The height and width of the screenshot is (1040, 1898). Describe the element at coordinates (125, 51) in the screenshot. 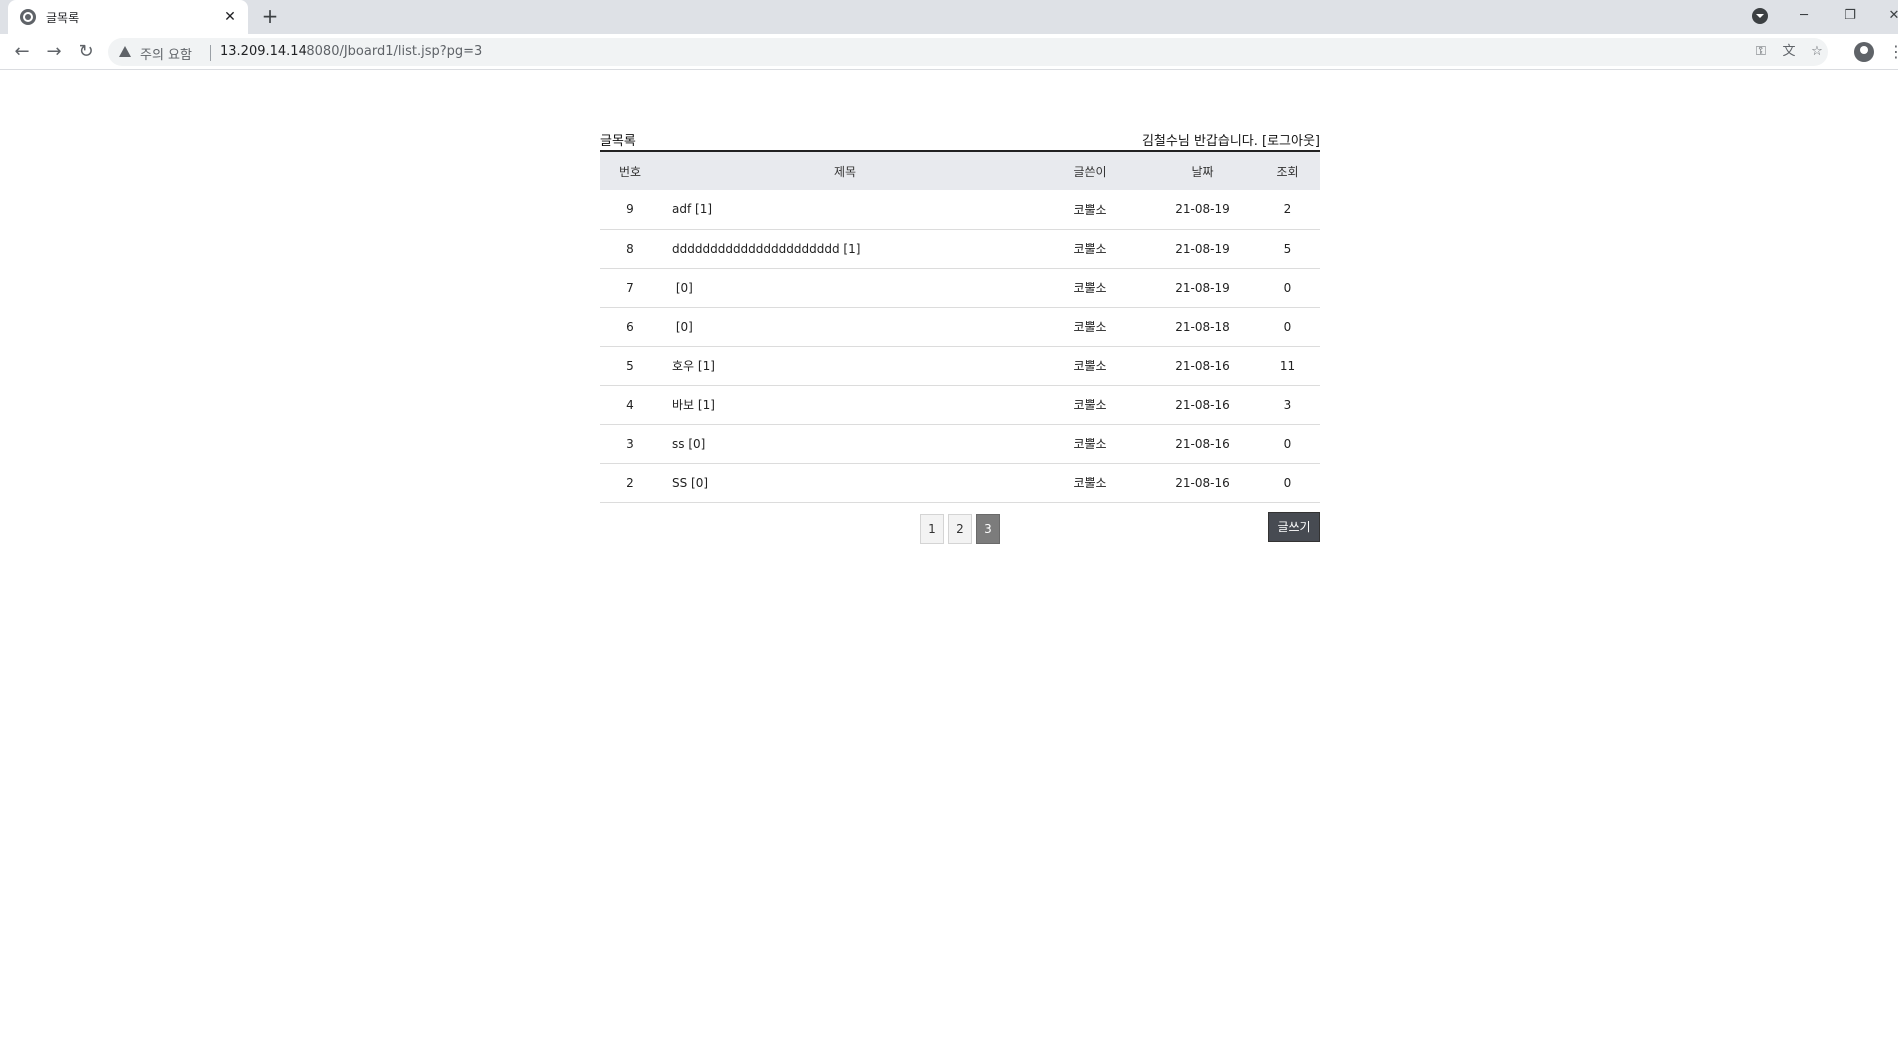

I see `warning-icon` at that location.